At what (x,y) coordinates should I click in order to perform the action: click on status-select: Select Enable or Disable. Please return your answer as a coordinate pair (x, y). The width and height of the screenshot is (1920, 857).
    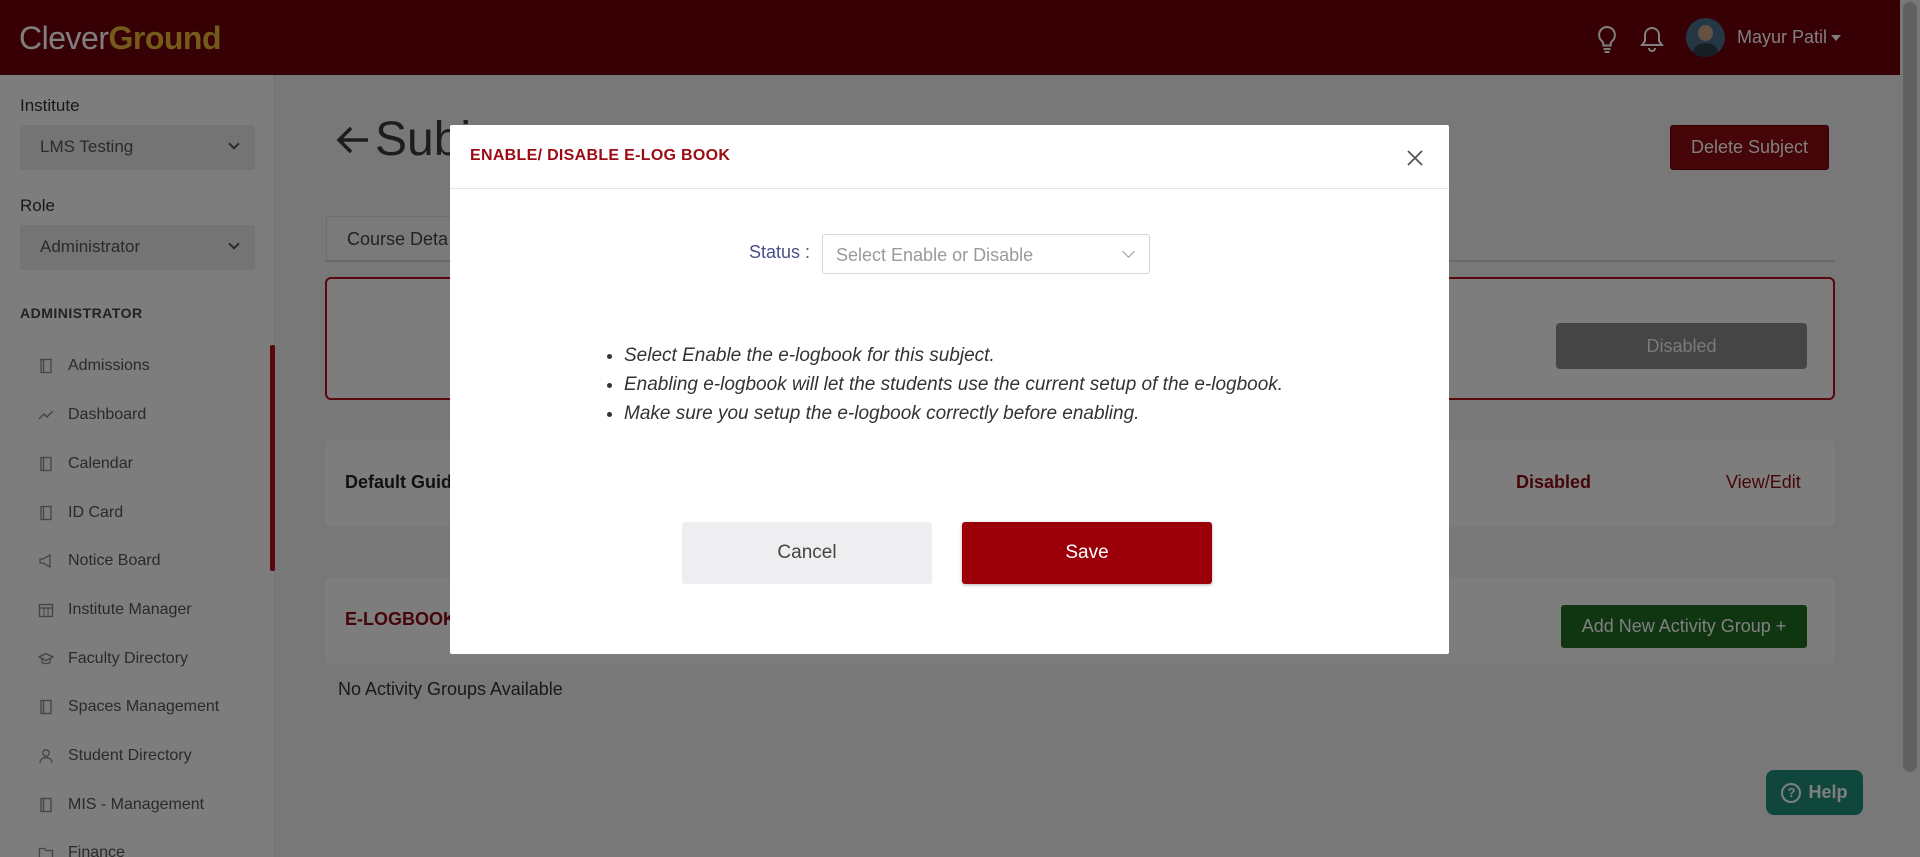
    Looking at the image, I should click on (986, 254).